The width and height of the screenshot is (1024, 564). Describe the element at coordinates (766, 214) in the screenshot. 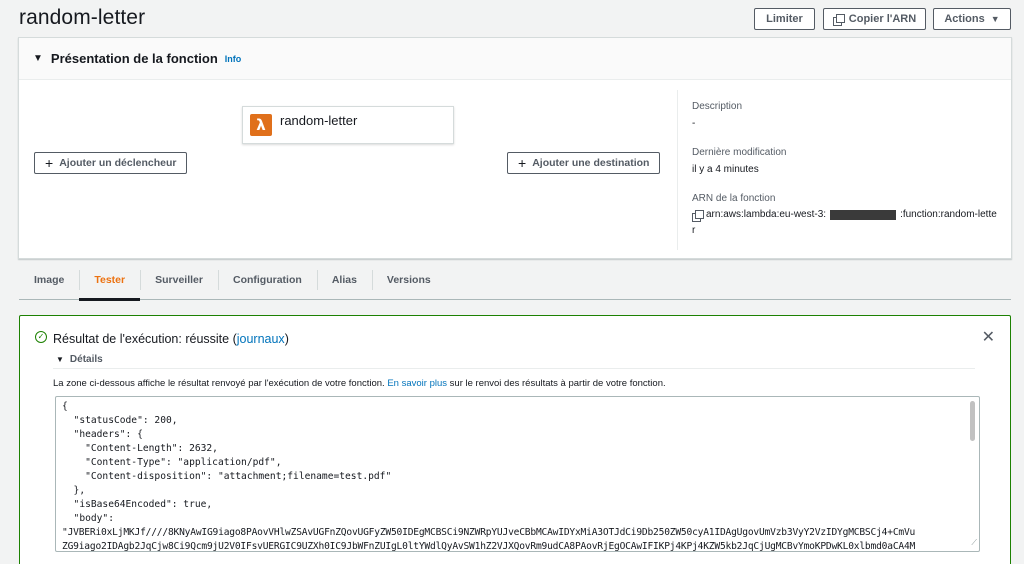

I see `arn-prefix: arn:aws:lambda:eu-west-3:` at that location.